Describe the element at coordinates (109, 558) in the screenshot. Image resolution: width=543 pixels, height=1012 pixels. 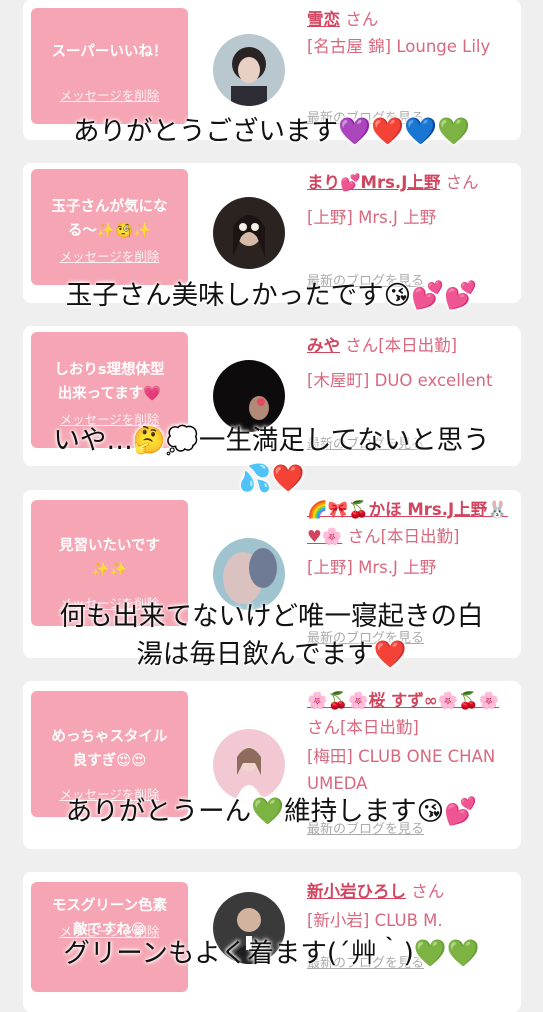
I see `message-text: 見習いたいです ✨✨` at that location.